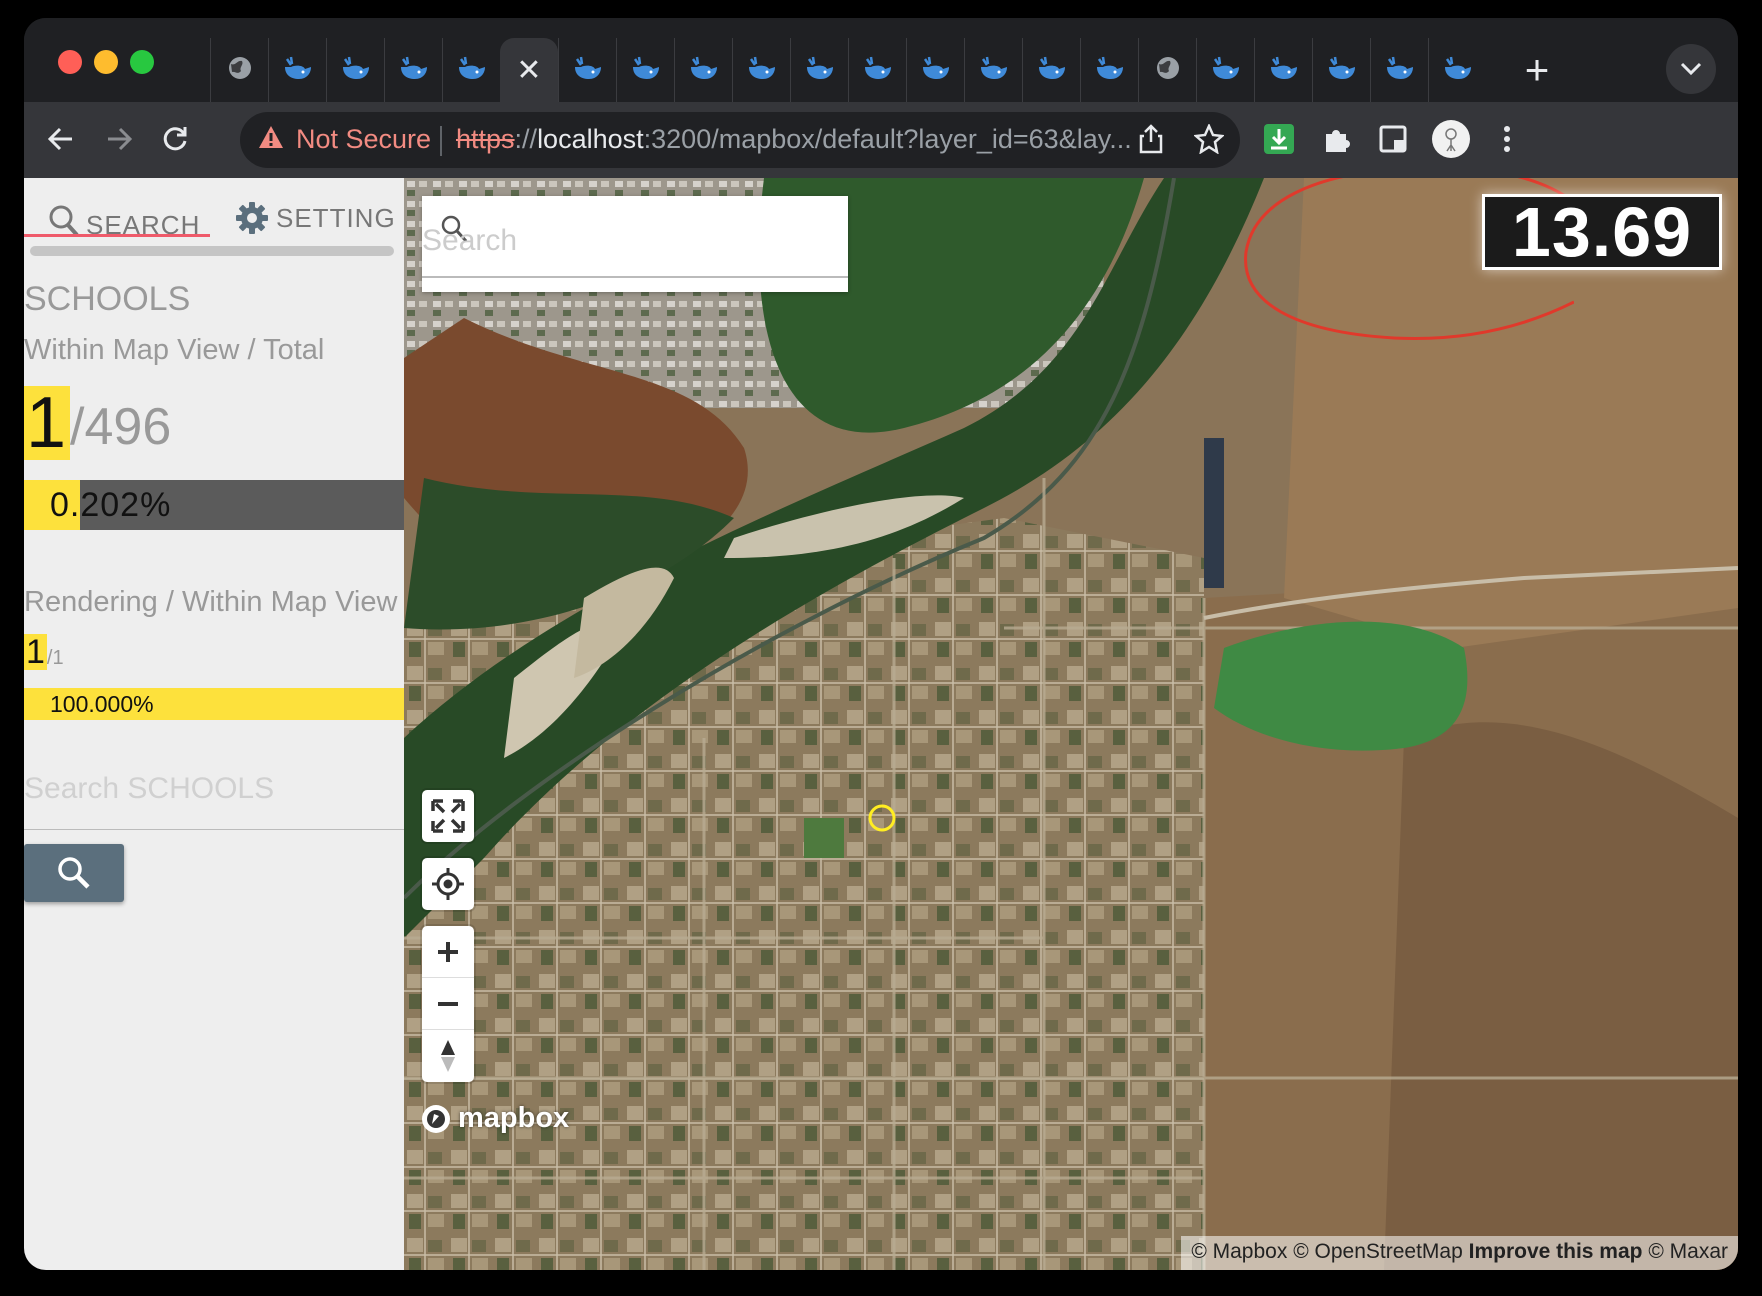 This screenshot has width=1762, height=1296. Describe the element at coordinates (1688, 1251) in the screenshot. I see `attribution-maxar-link: © Maxar` at that location.